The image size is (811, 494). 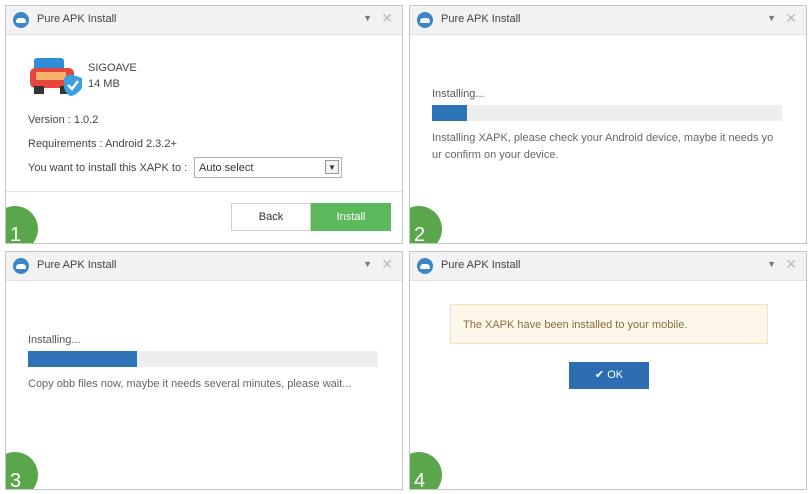 I want to click on ok-button: ✔ OK, so click(x=609, y=375).